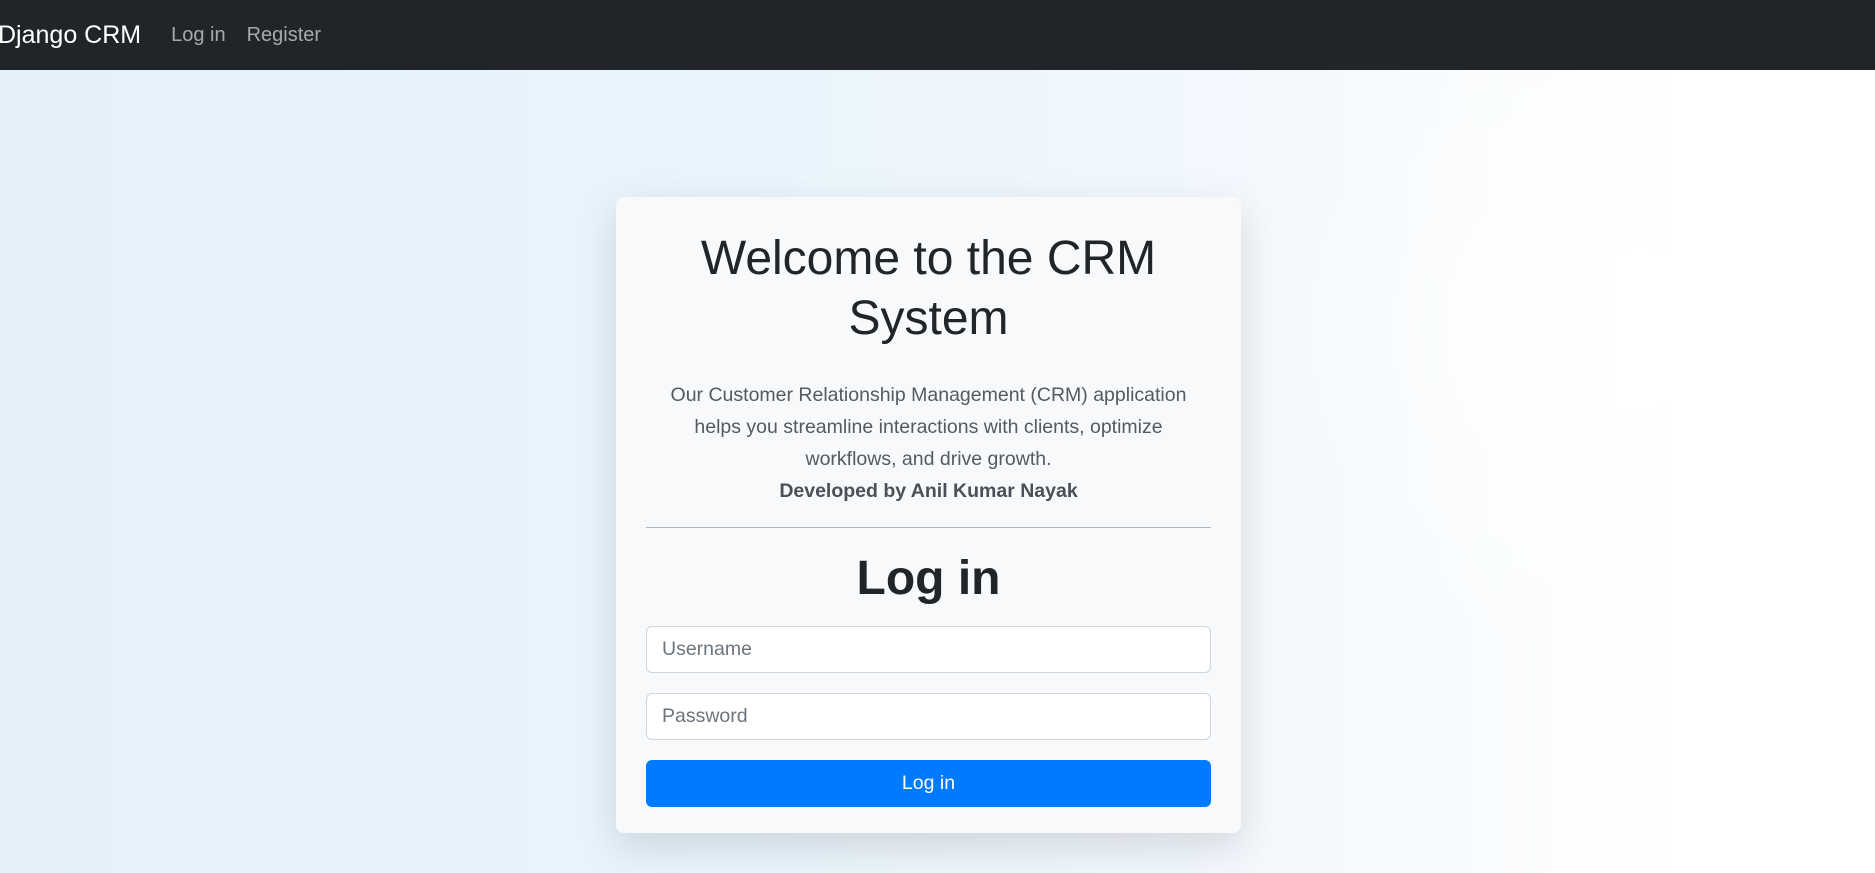 The height and width of the screenshot is (873, 1875). Describe the element at coordinates (928, 527) in the screenshot. I see `divider` at that location.